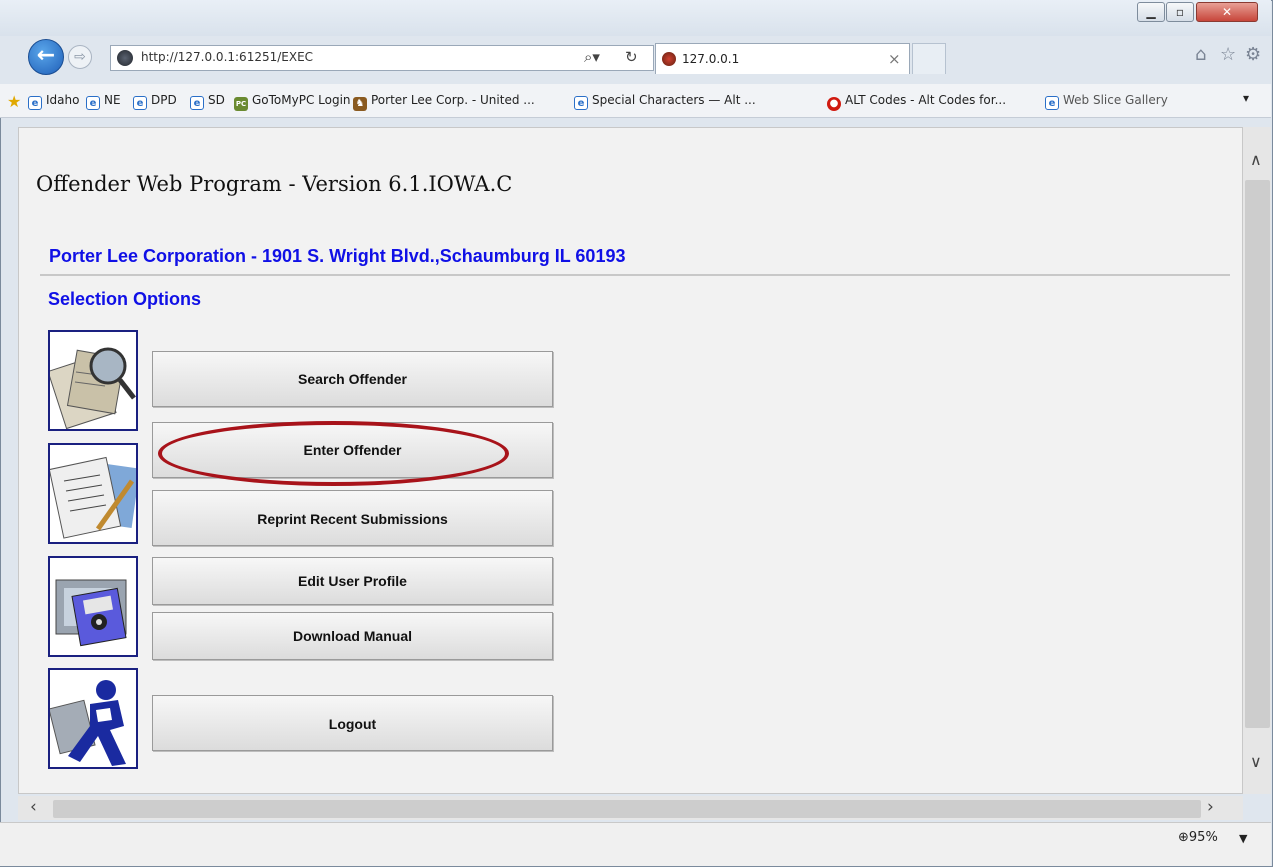  I want to click on favorite-link: e DPD, so click(155, 101).